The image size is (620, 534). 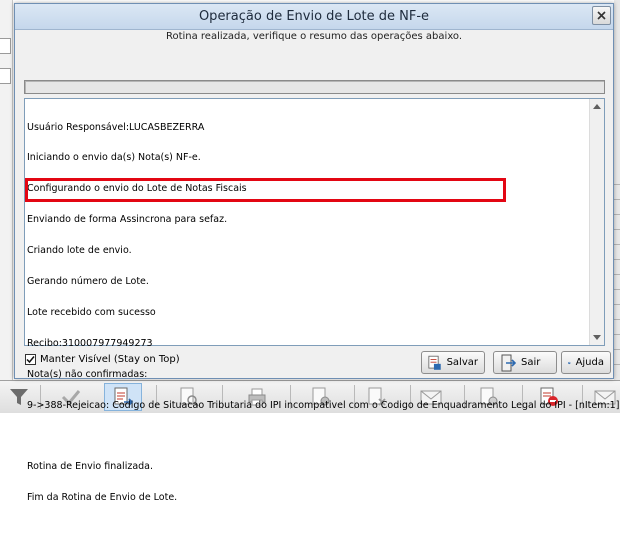 What do you see at coordinates (102, 498) in the screenshot?
I see `log-line: Fim da Rotina de Envio de Lote.` at bounding box center [102, 498].